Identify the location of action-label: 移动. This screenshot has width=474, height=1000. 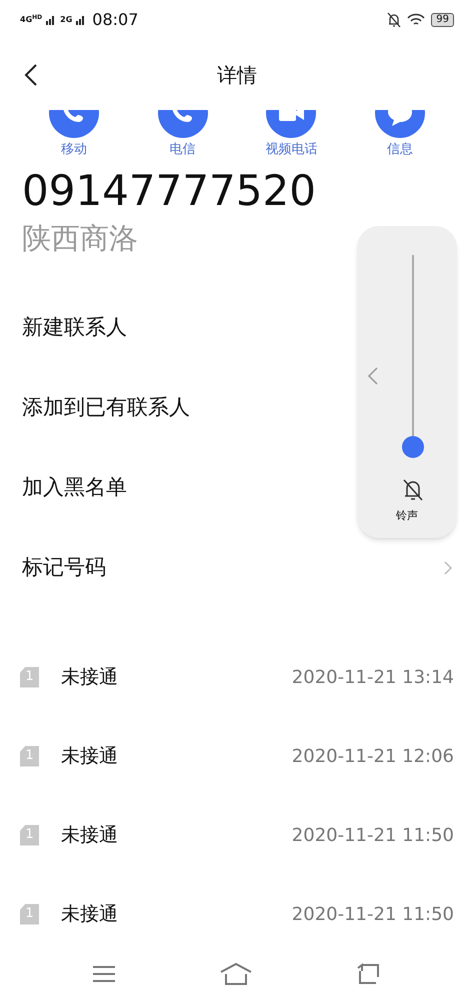
(74, 150).